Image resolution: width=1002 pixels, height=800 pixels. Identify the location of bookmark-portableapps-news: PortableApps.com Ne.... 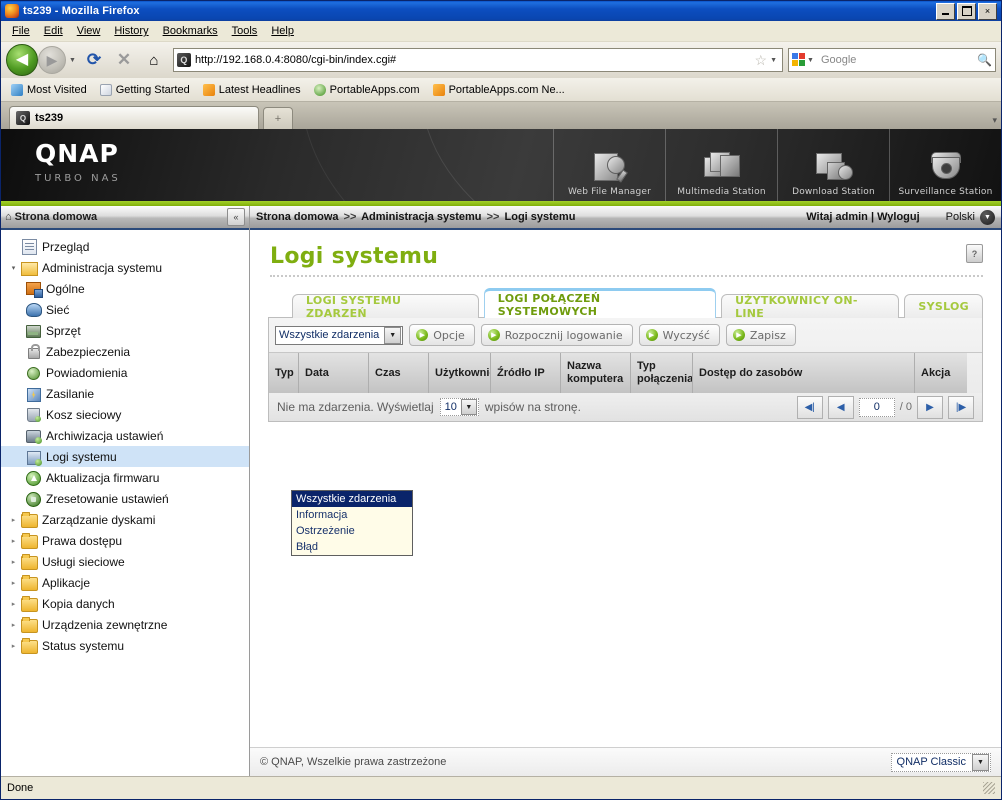
(499, 90).